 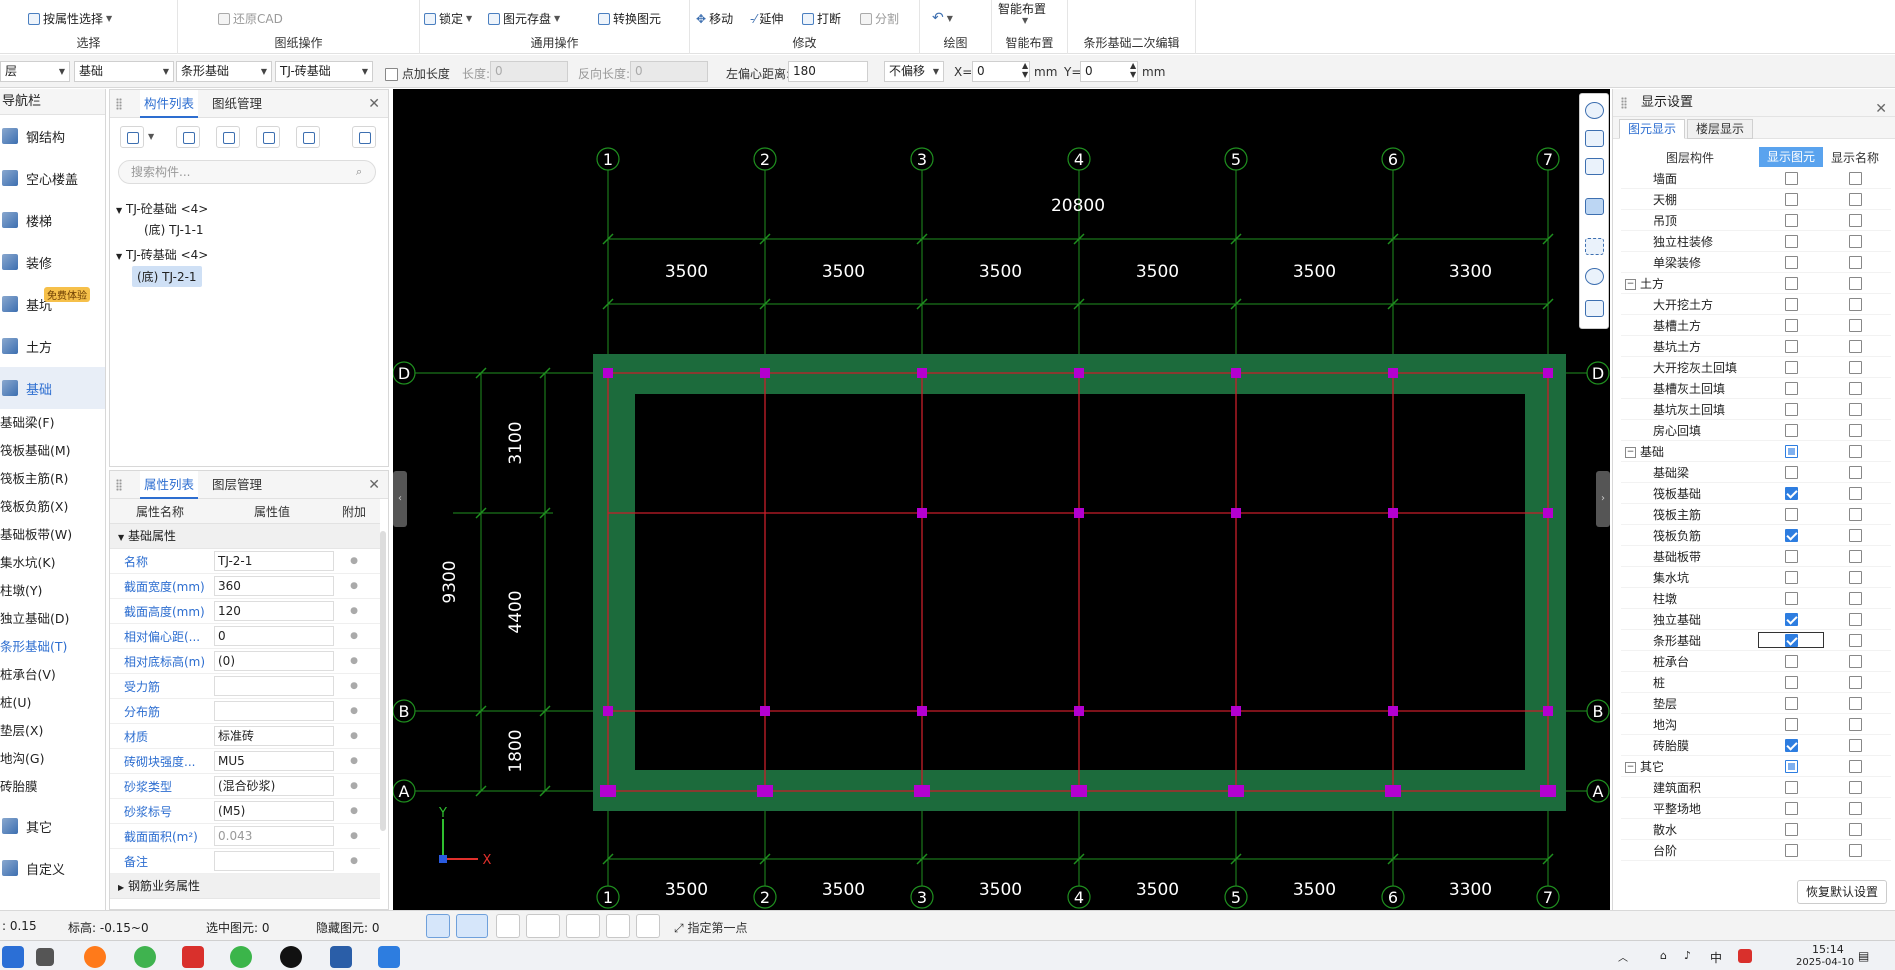 What do you see at coordinates (274, 611) in the screenshot?
I see `property-value-input: 120` at bounding box center [274, 611].